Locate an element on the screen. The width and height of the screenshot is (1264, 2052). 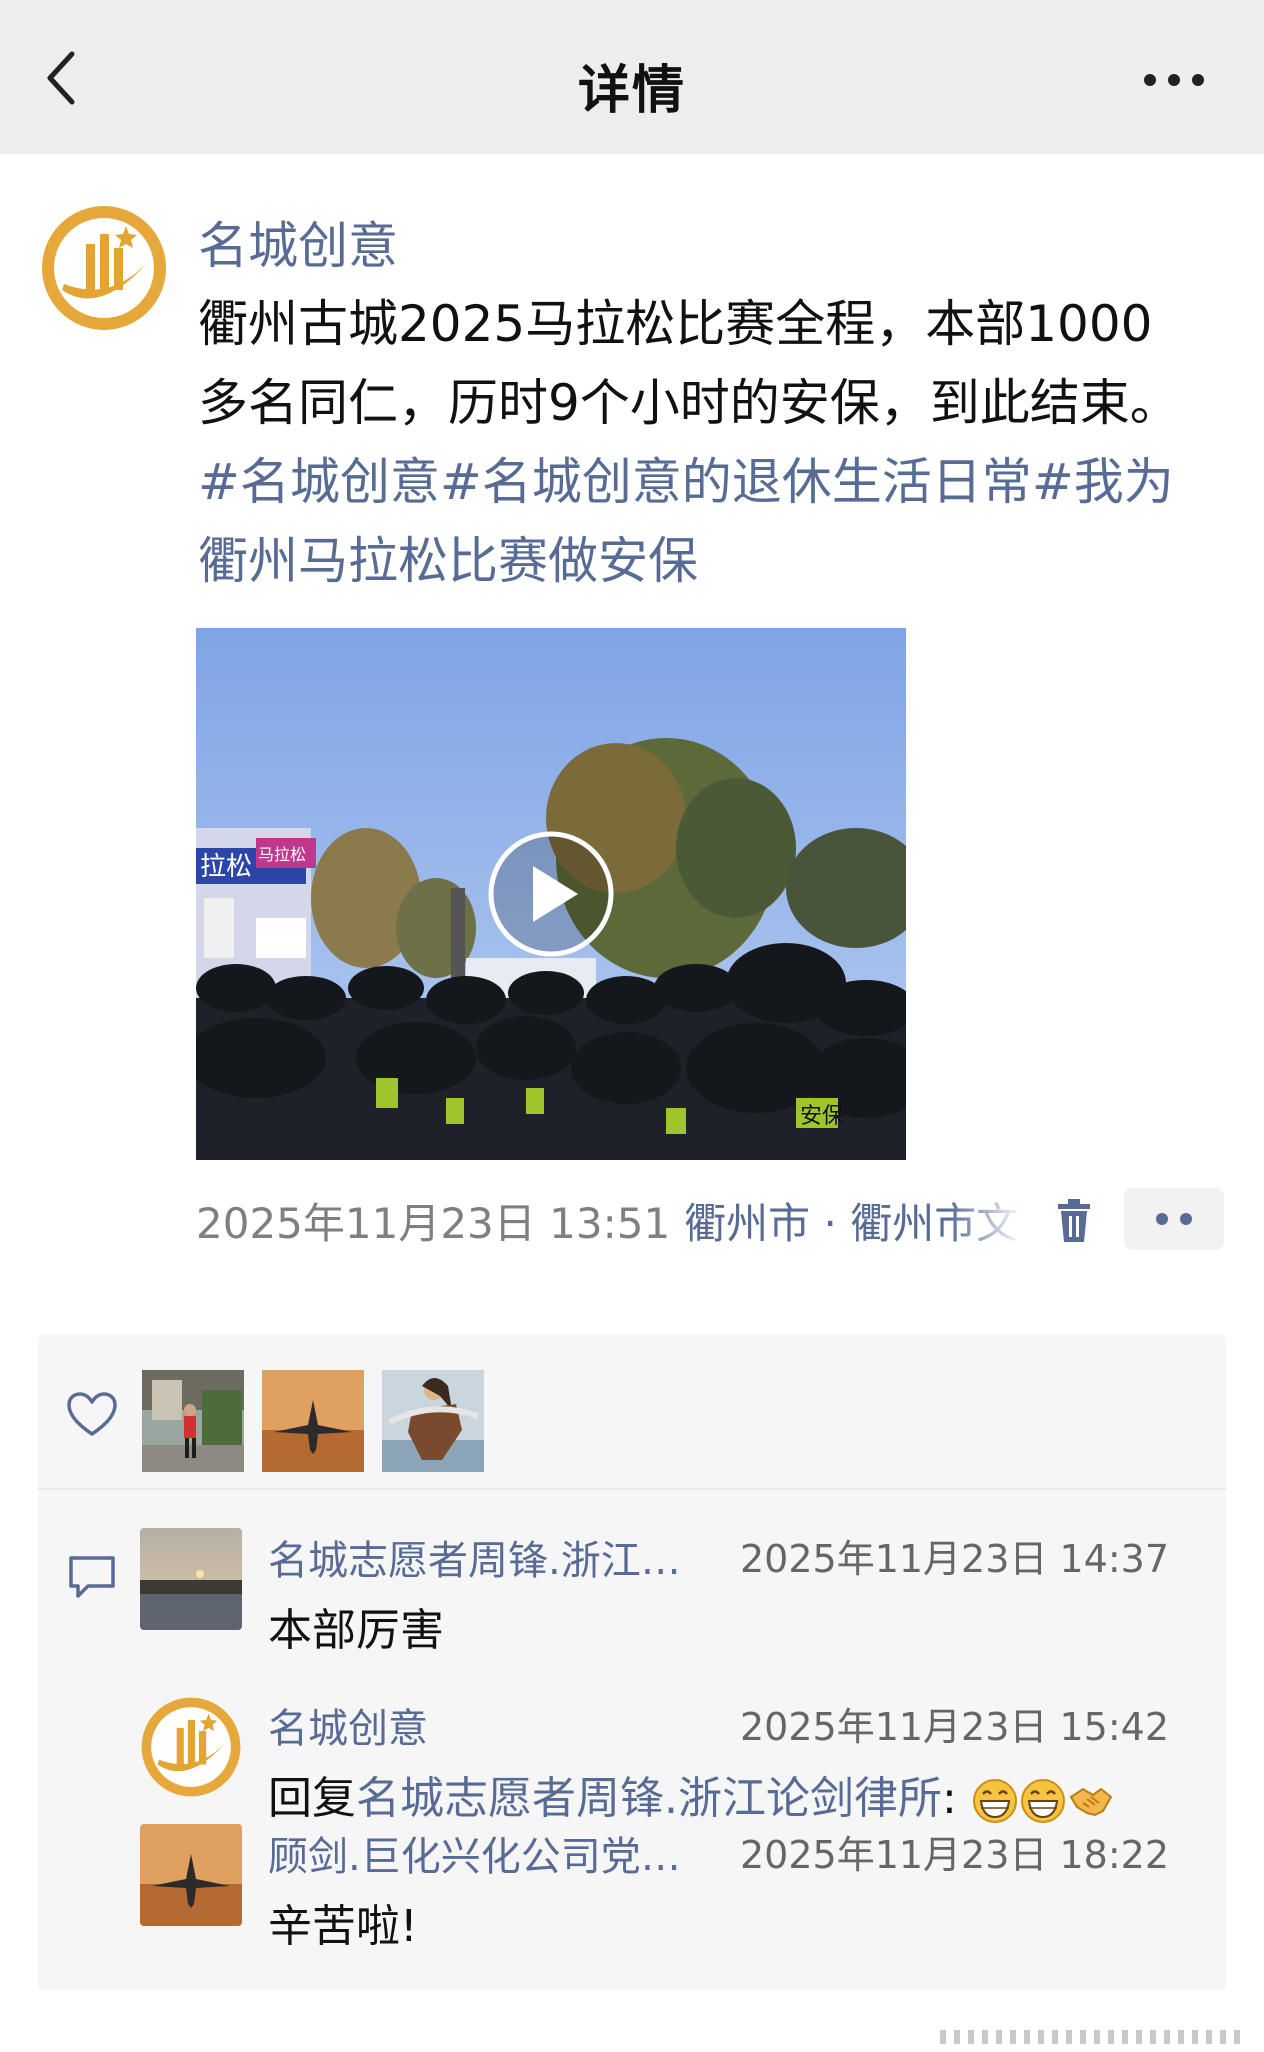
video-thumbnail: 拉松 马拉松 安保 is located at coordinates (551, 894).